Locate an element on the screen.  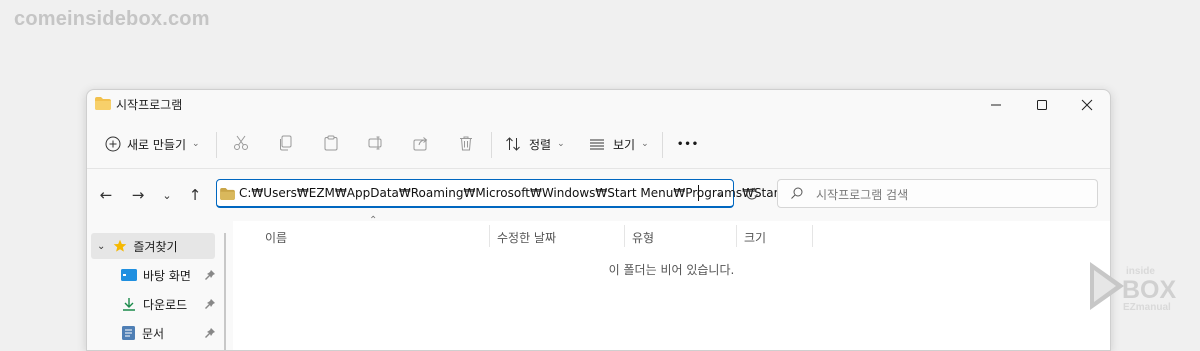
arrow-up-icon: ↑ is located at coordinates (195, 195).